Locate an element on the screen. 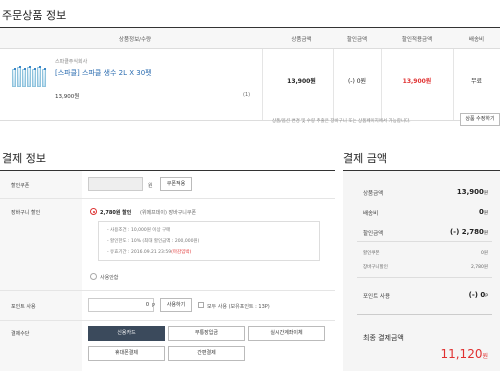 Image resolution: width=500 pixels, height=371 pixels. payment-method-row: 결제수단 신용카드 무통장입금 실시간계좌이체 휴대폰결제 간편결제 is located at coordinates (167, 346).